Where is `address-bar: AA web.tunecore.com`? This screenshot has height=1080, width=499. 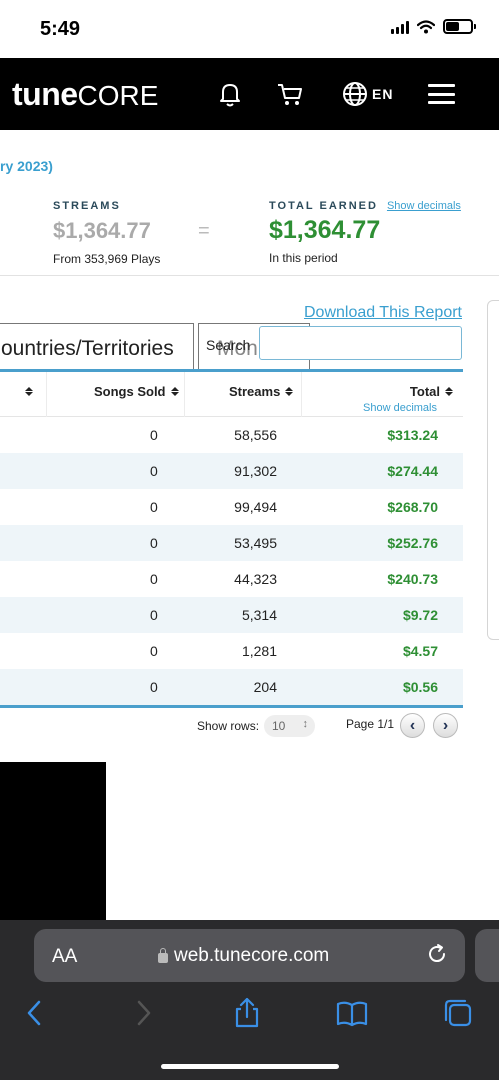
address-bar: AA web.tunecore.com is located at coordinates (249, 955).